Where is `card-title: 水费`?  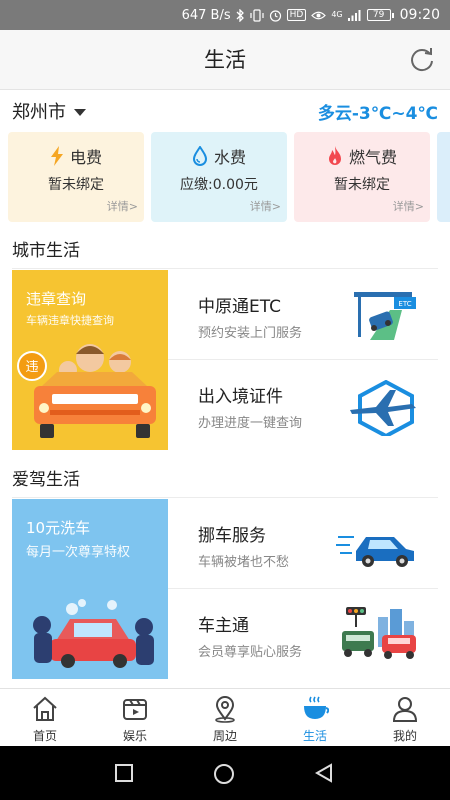
card-title: 水费 is located at coordinates (229, 157).